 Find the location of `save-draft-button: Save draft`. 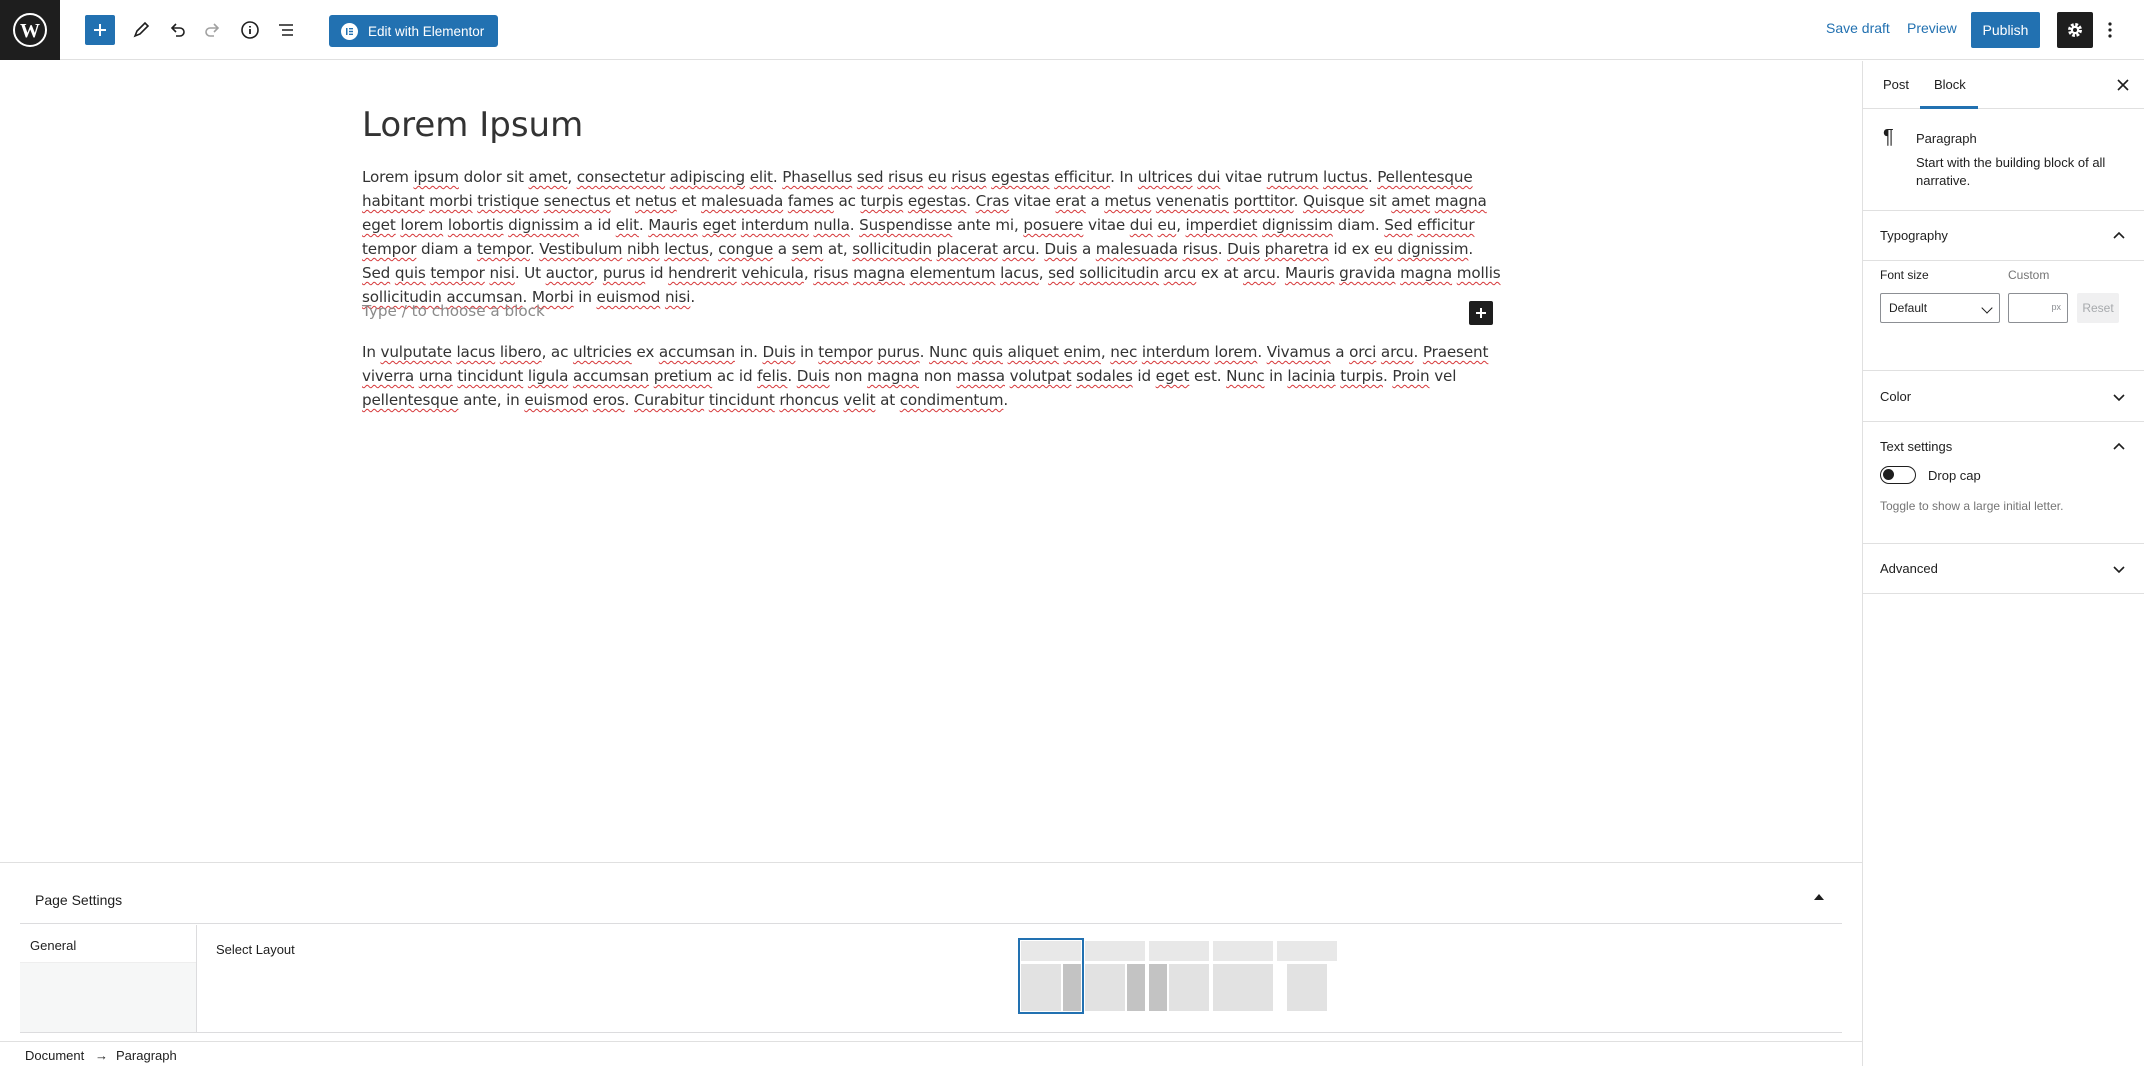

save-draft-button: Save draft is located at coordinates (1858, 28).